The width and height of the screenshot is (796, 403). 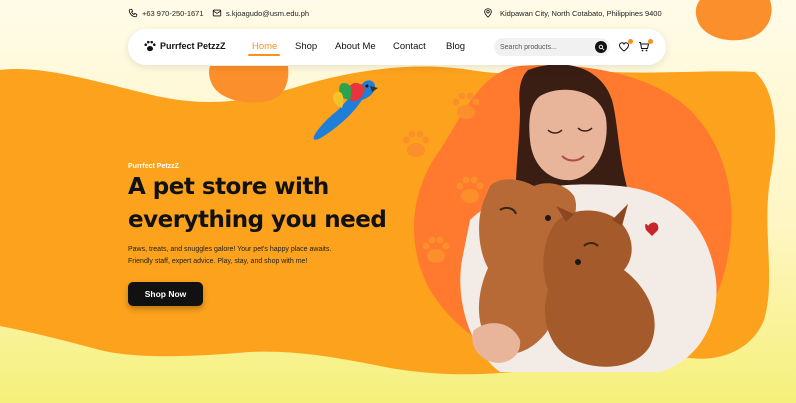 What do you see at coordinates (249, 84) in the screenshot?
I see `nav-blob` at bounding box center [249, 84].